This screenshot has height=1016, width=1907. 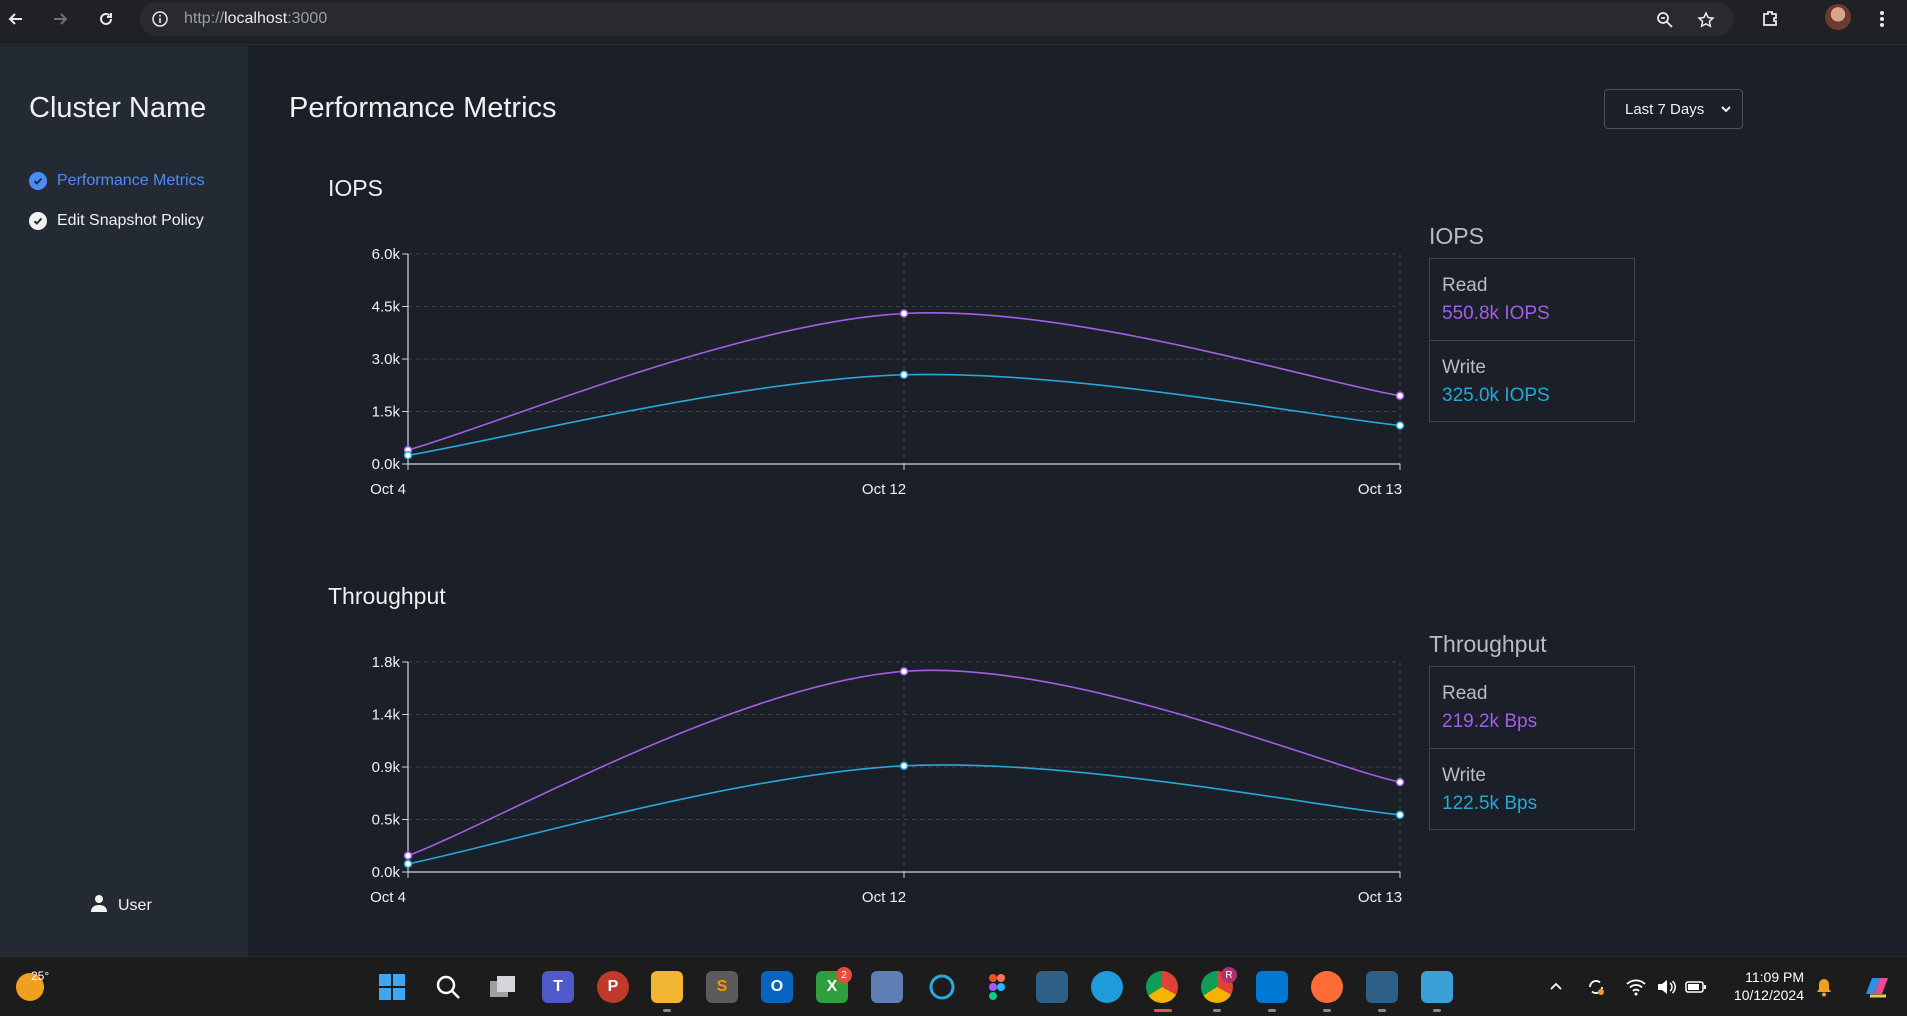 What do you see at coordinates (1532, 380) in the screenshot?
I see `iops-write-cell: Write 325.0k IOPS` at bounding box center [1532, 380].